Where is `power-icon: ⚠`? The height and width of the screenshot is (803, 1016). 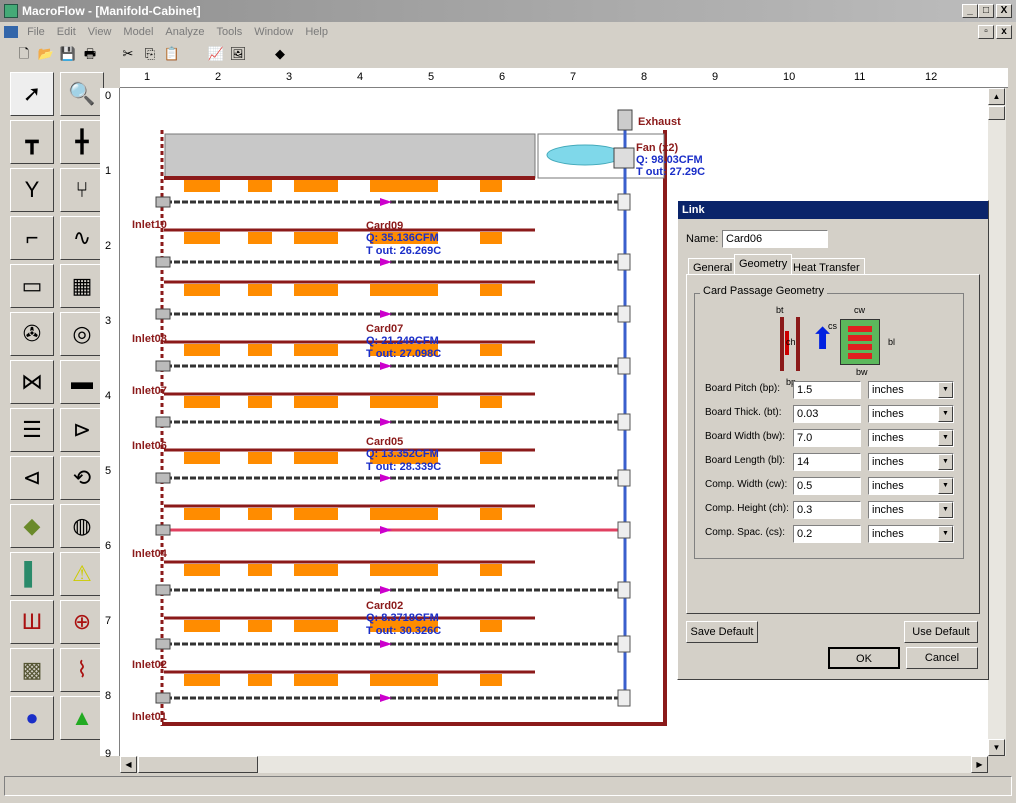
power-icon: ⚠ is located at coordinates (82, 574).